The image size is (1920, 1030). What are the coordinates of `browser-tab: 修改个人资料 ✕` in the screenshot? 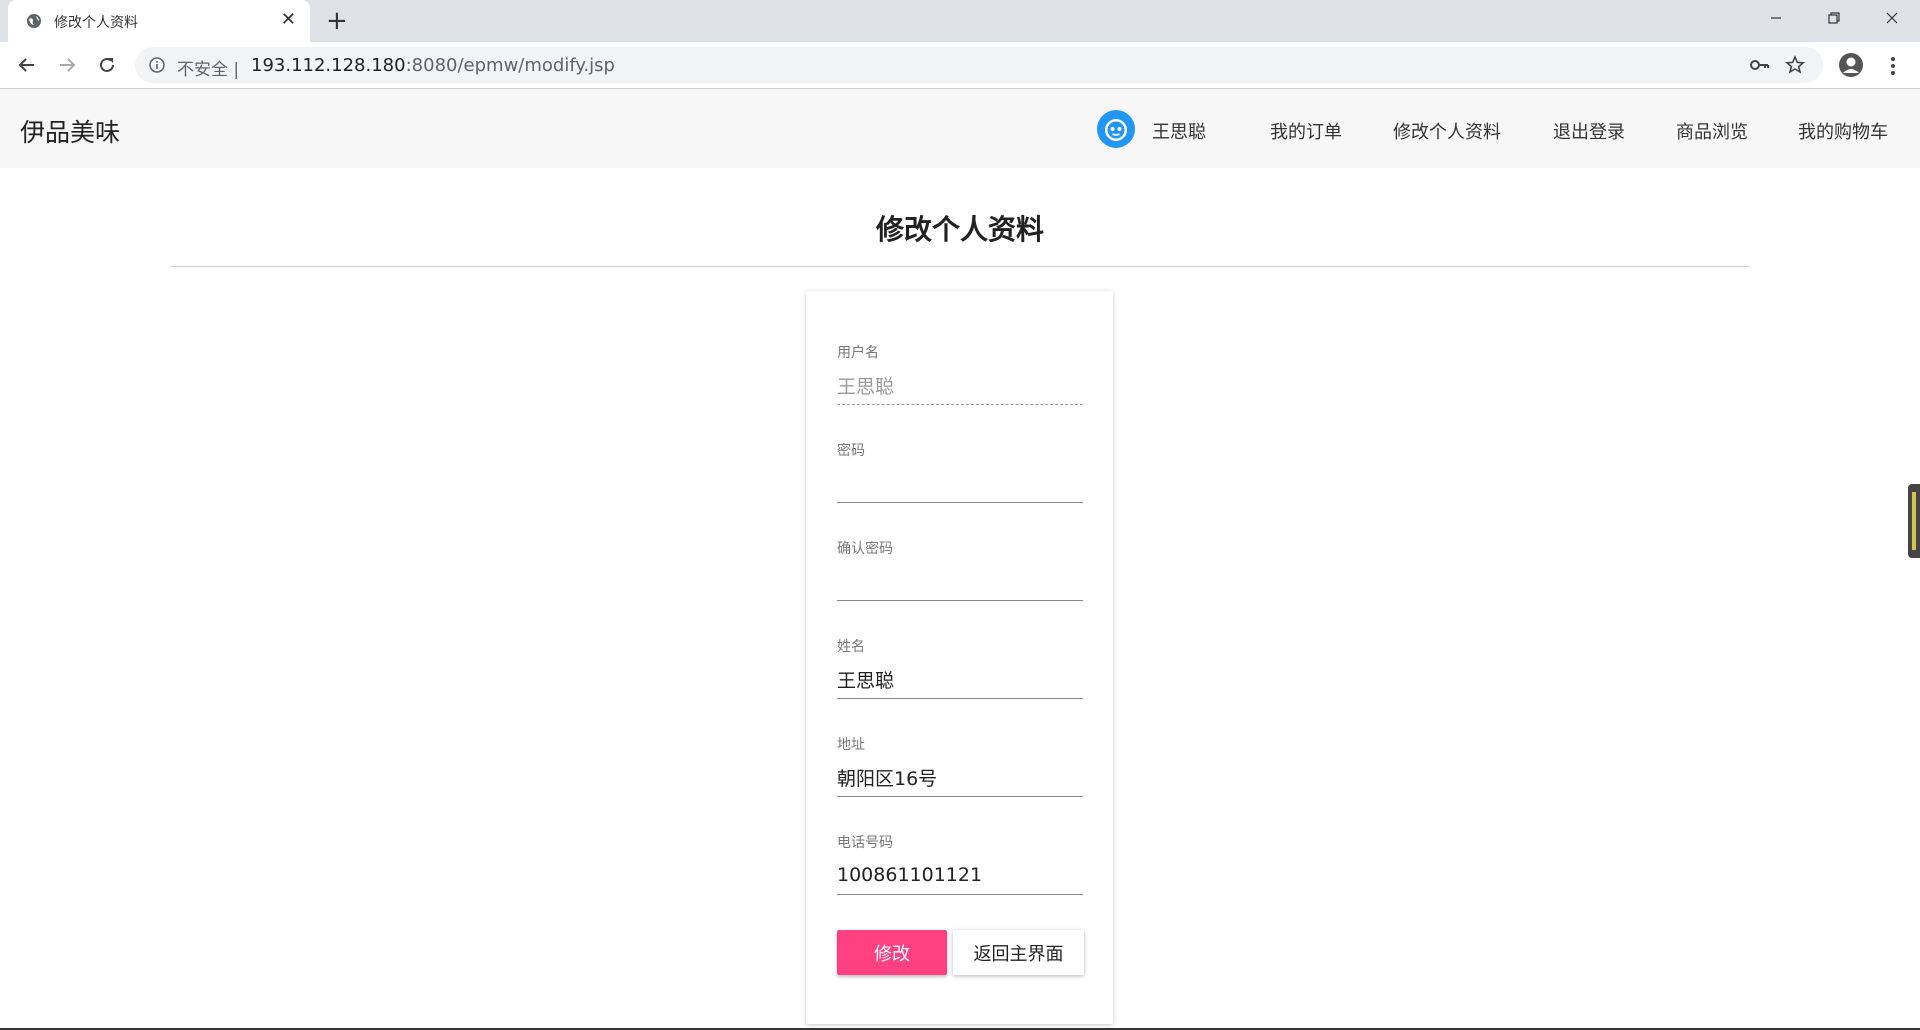 It's located at (159, 21).